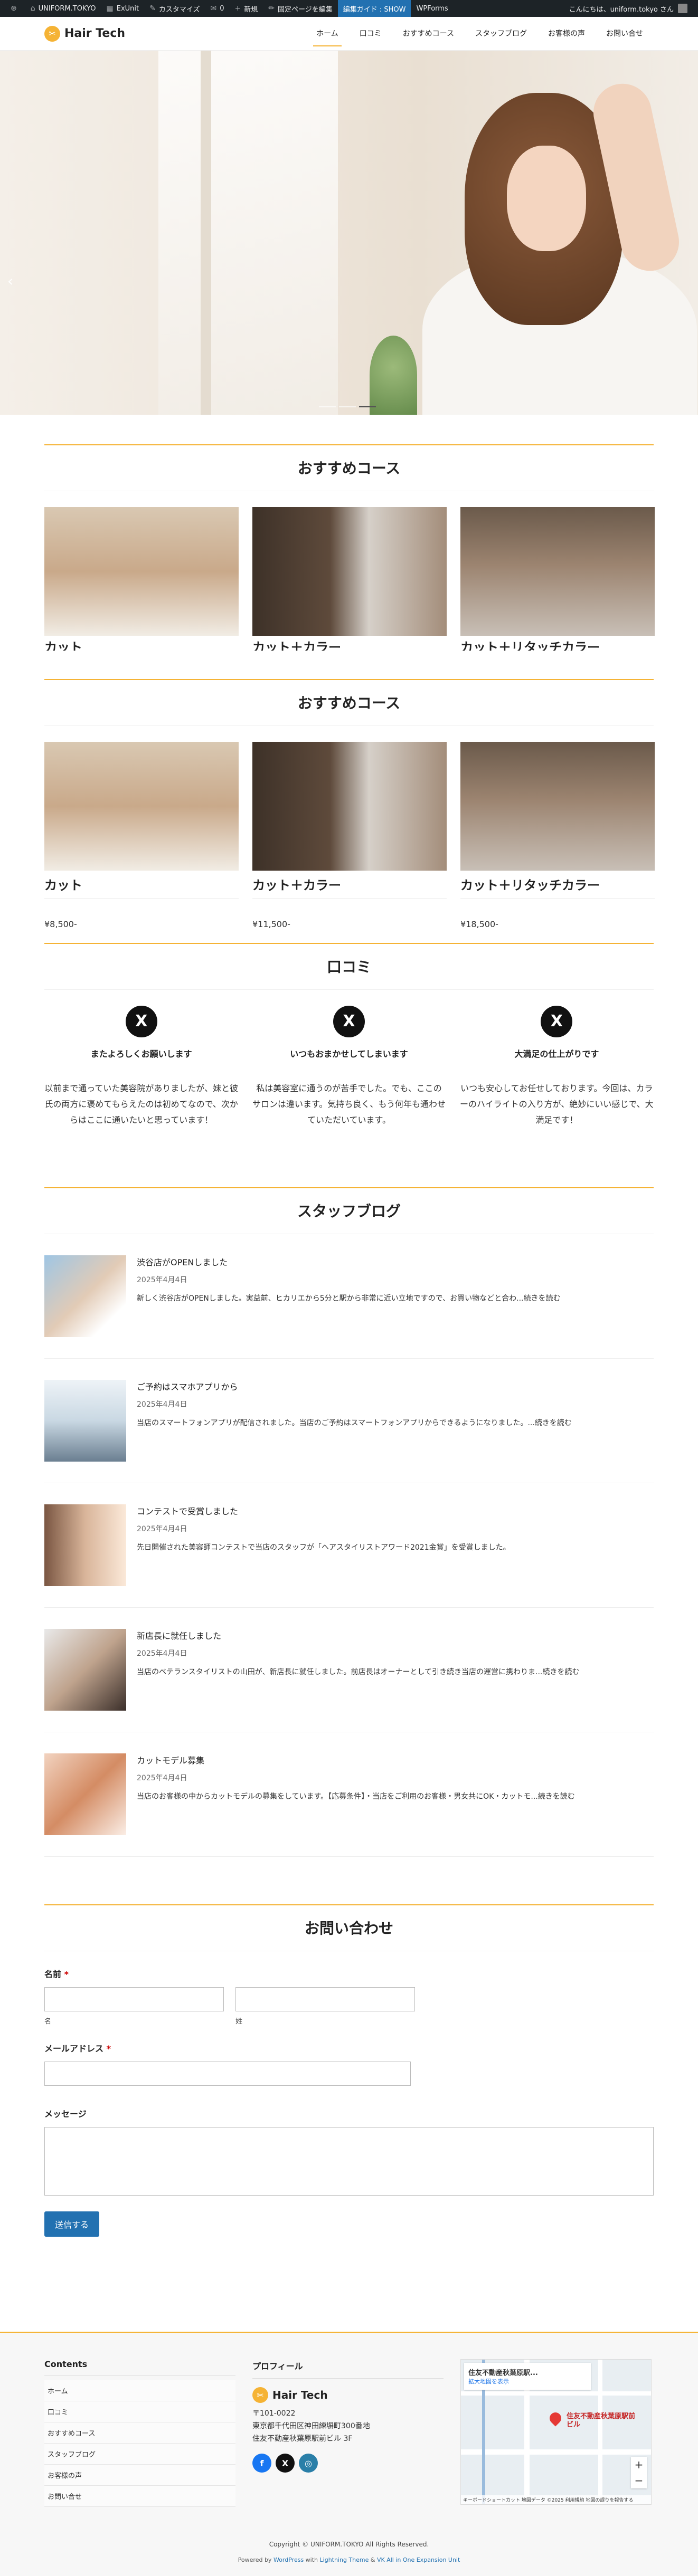 The image size is (698, 2576). What do you see at coordinates (558, 579) in the screenshot?
I see `course-card: カット＋リタッチカラー` at bounding box center [558, 579].